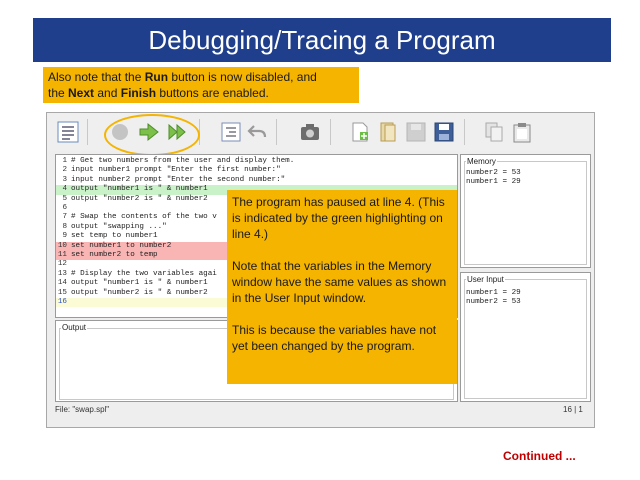 The height and width of the screenshot is (480, 640). What do you see at coordinates (493, 302) in the screenshot?
I see `user-input-var: number2 = 53` at bounding box center [493, 302].